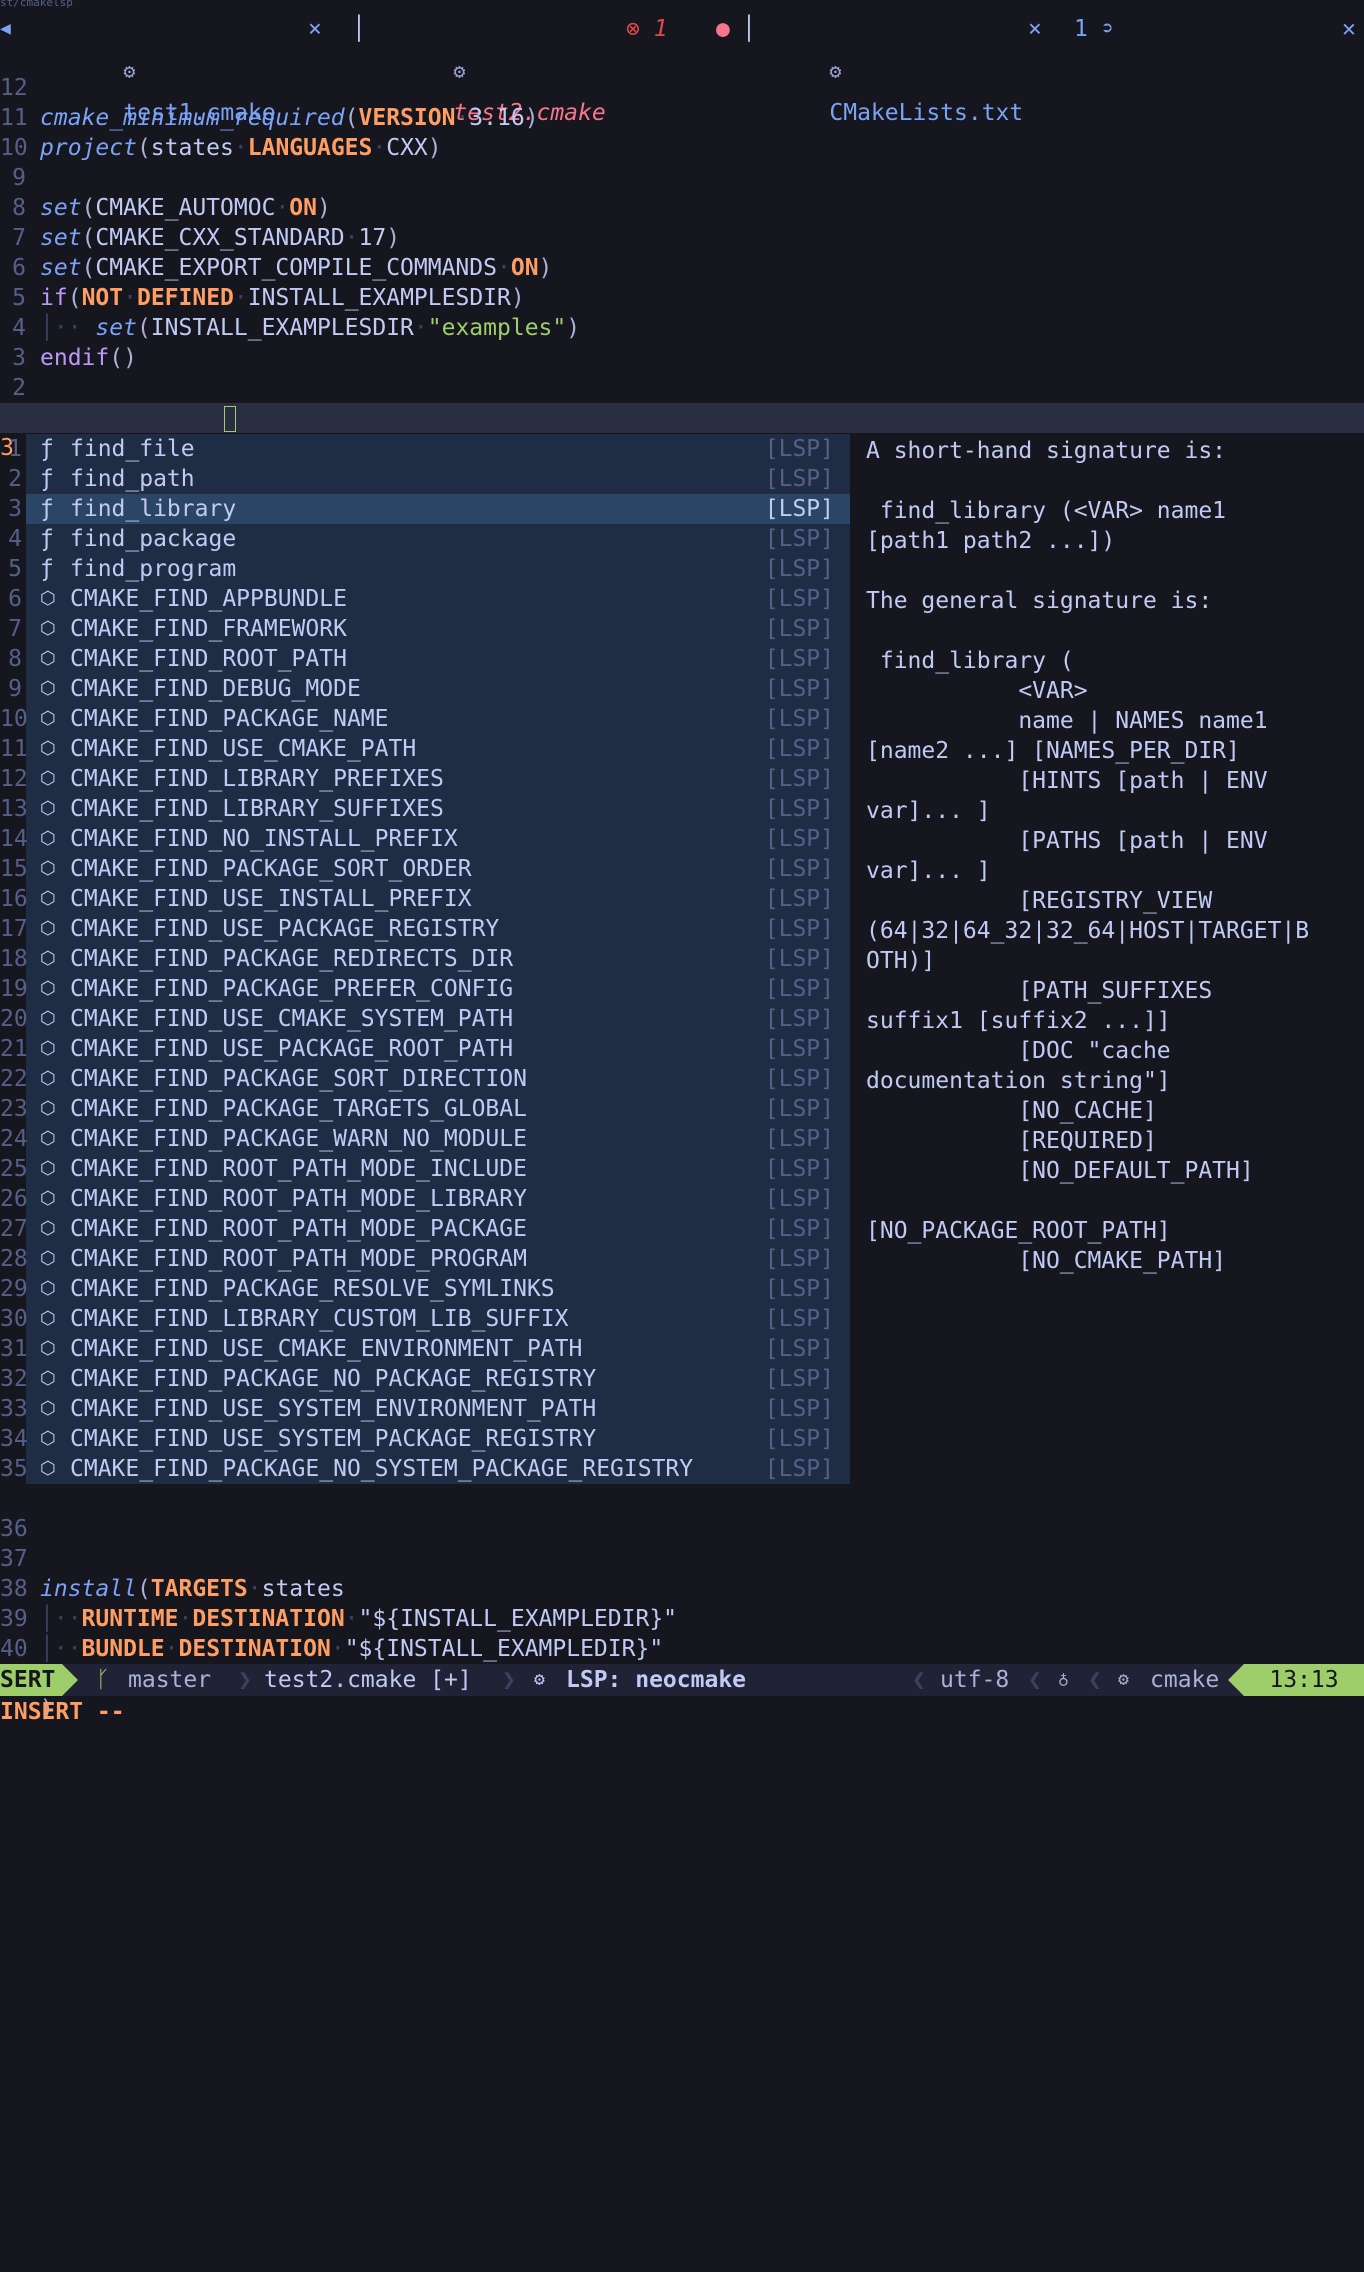 Image resolution: width=1364 pixels, height=2272 pixels. What do you see at coordinates (14, 1319) in the screenshot?
I see `line-number: 30` at bounding box center [14, 1319].